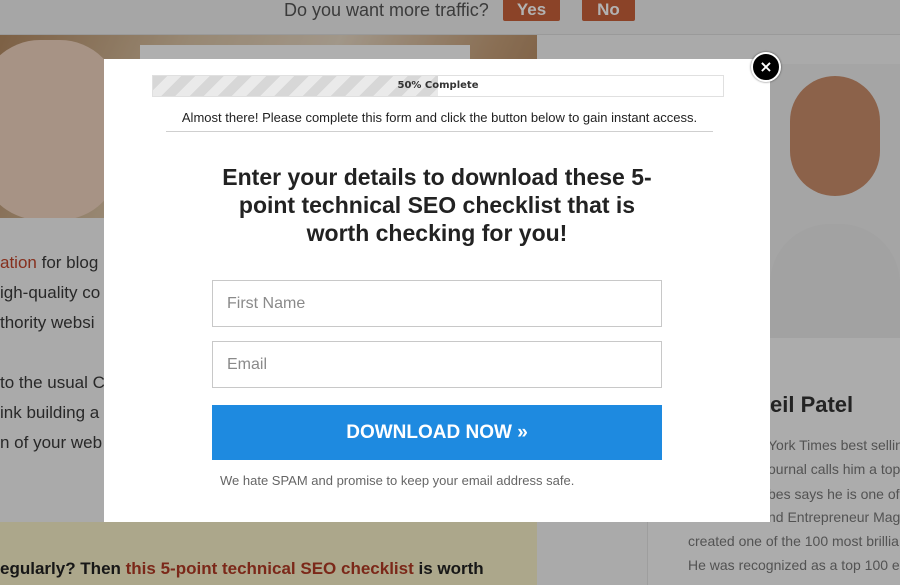  Describe the element at coordinates (437, 432) in the screenshot. I see `download-now-button: DOWNLOAD NOW »` at that location.